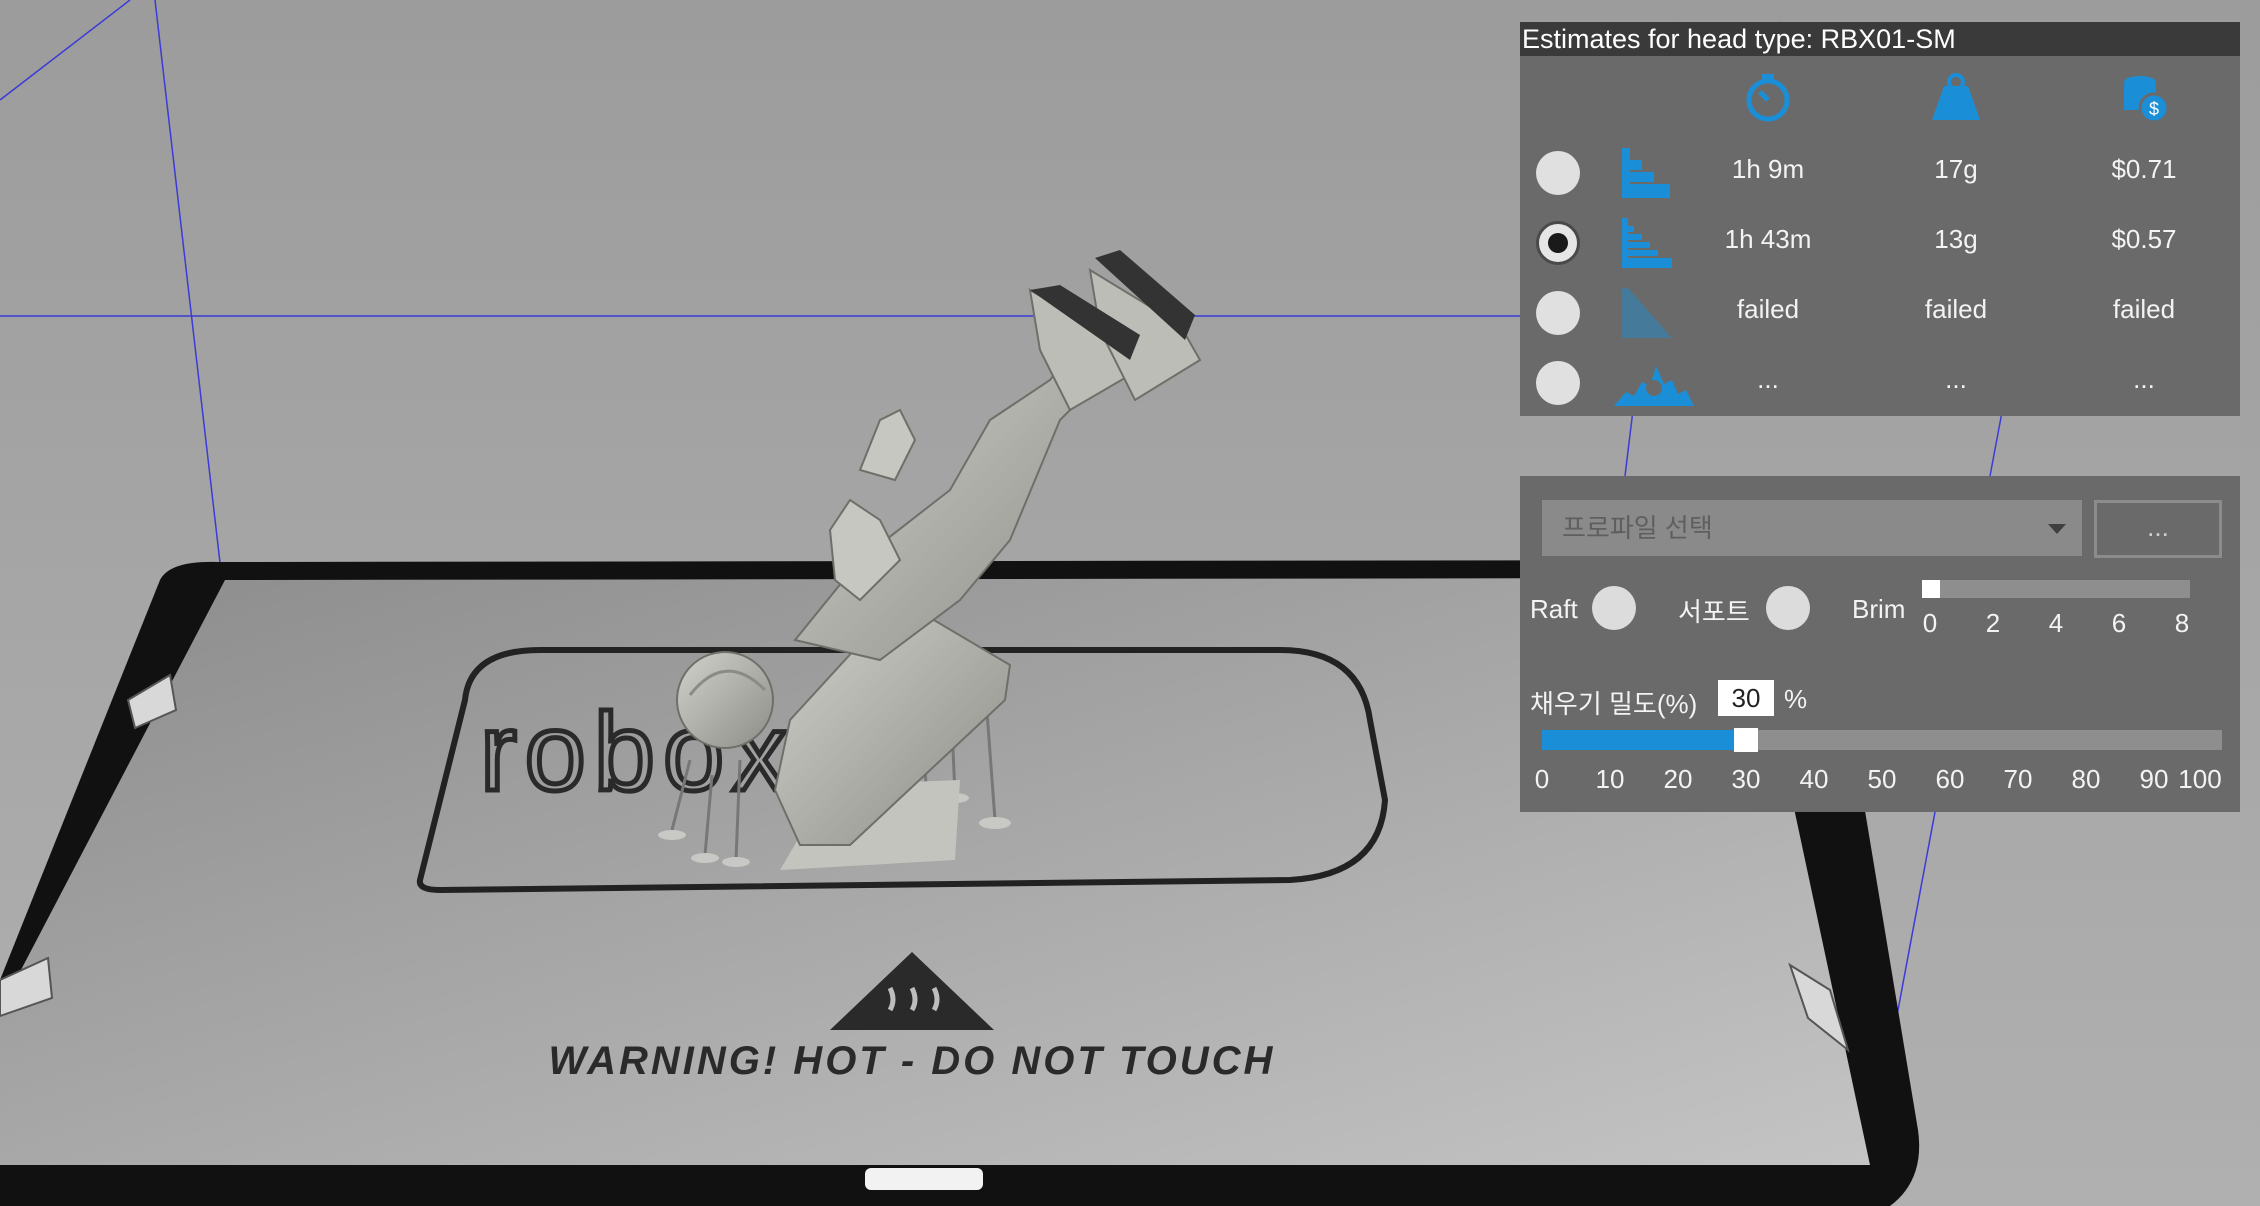  Describe the element at coordinates (2119, 623) in the screenshot. I see `brim-tick-label: 6` at that location.